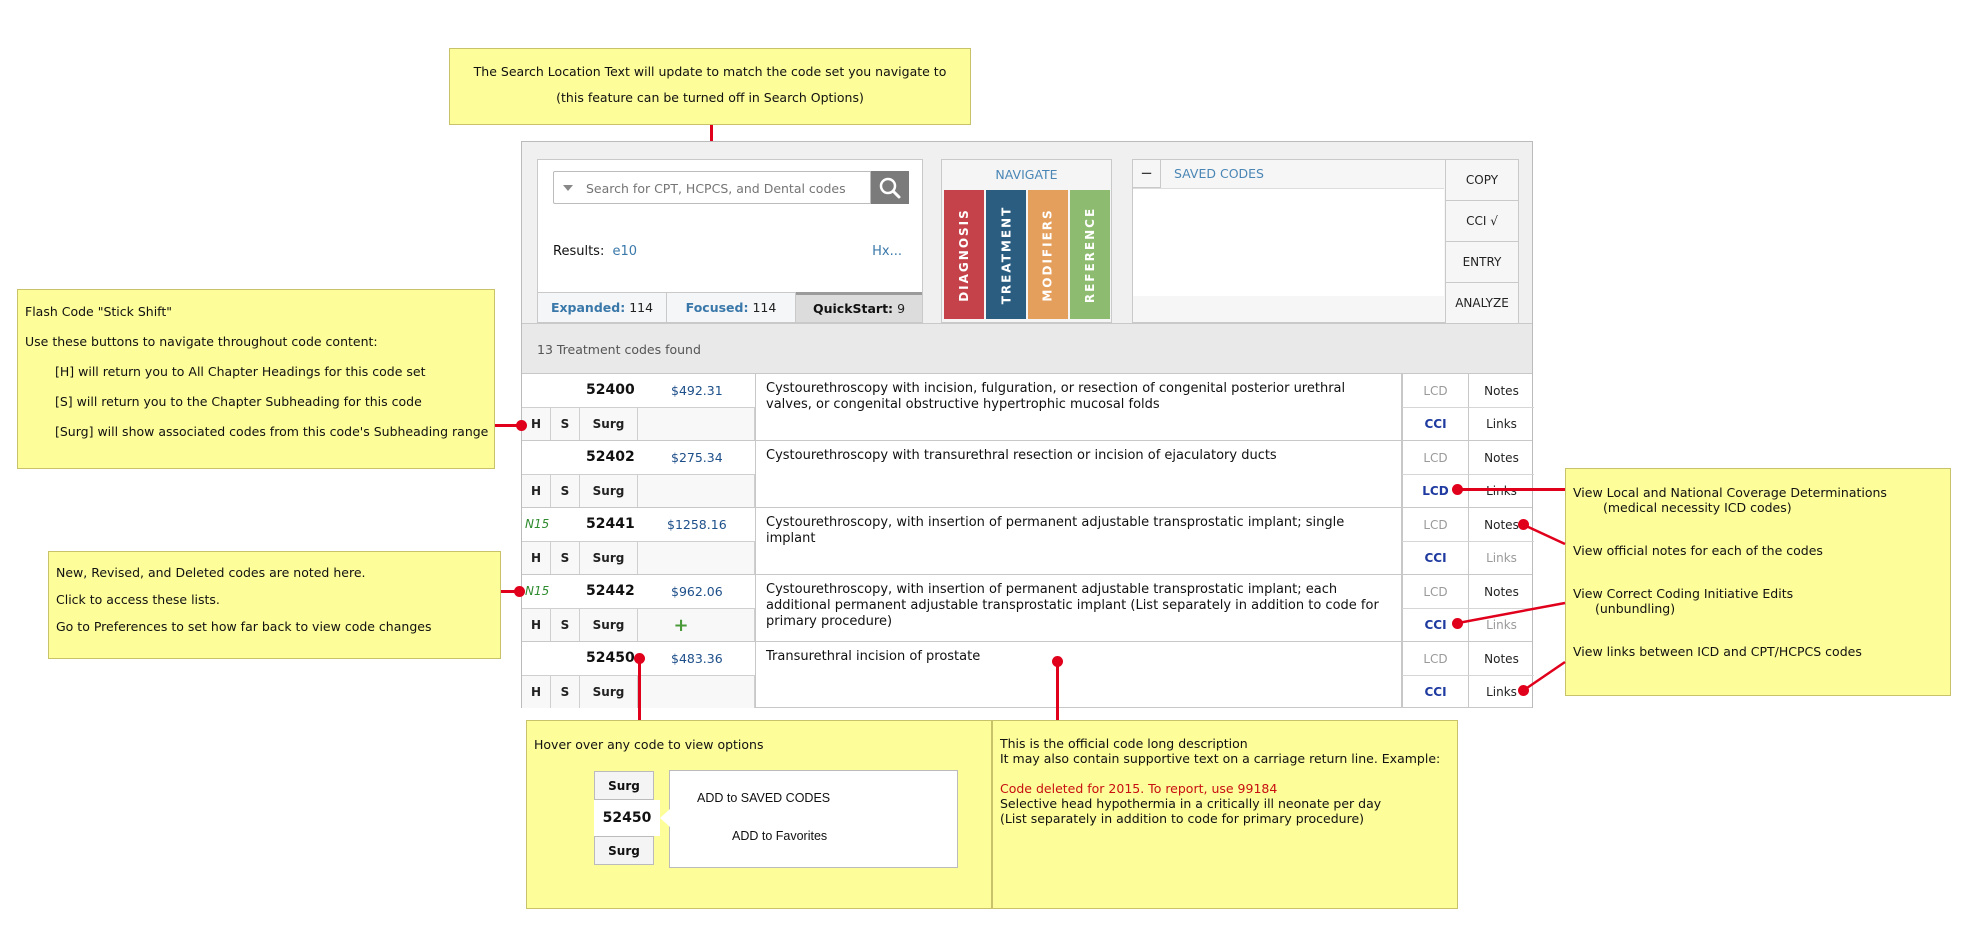  I want to click on code-number: 52450, so click(627, 818).